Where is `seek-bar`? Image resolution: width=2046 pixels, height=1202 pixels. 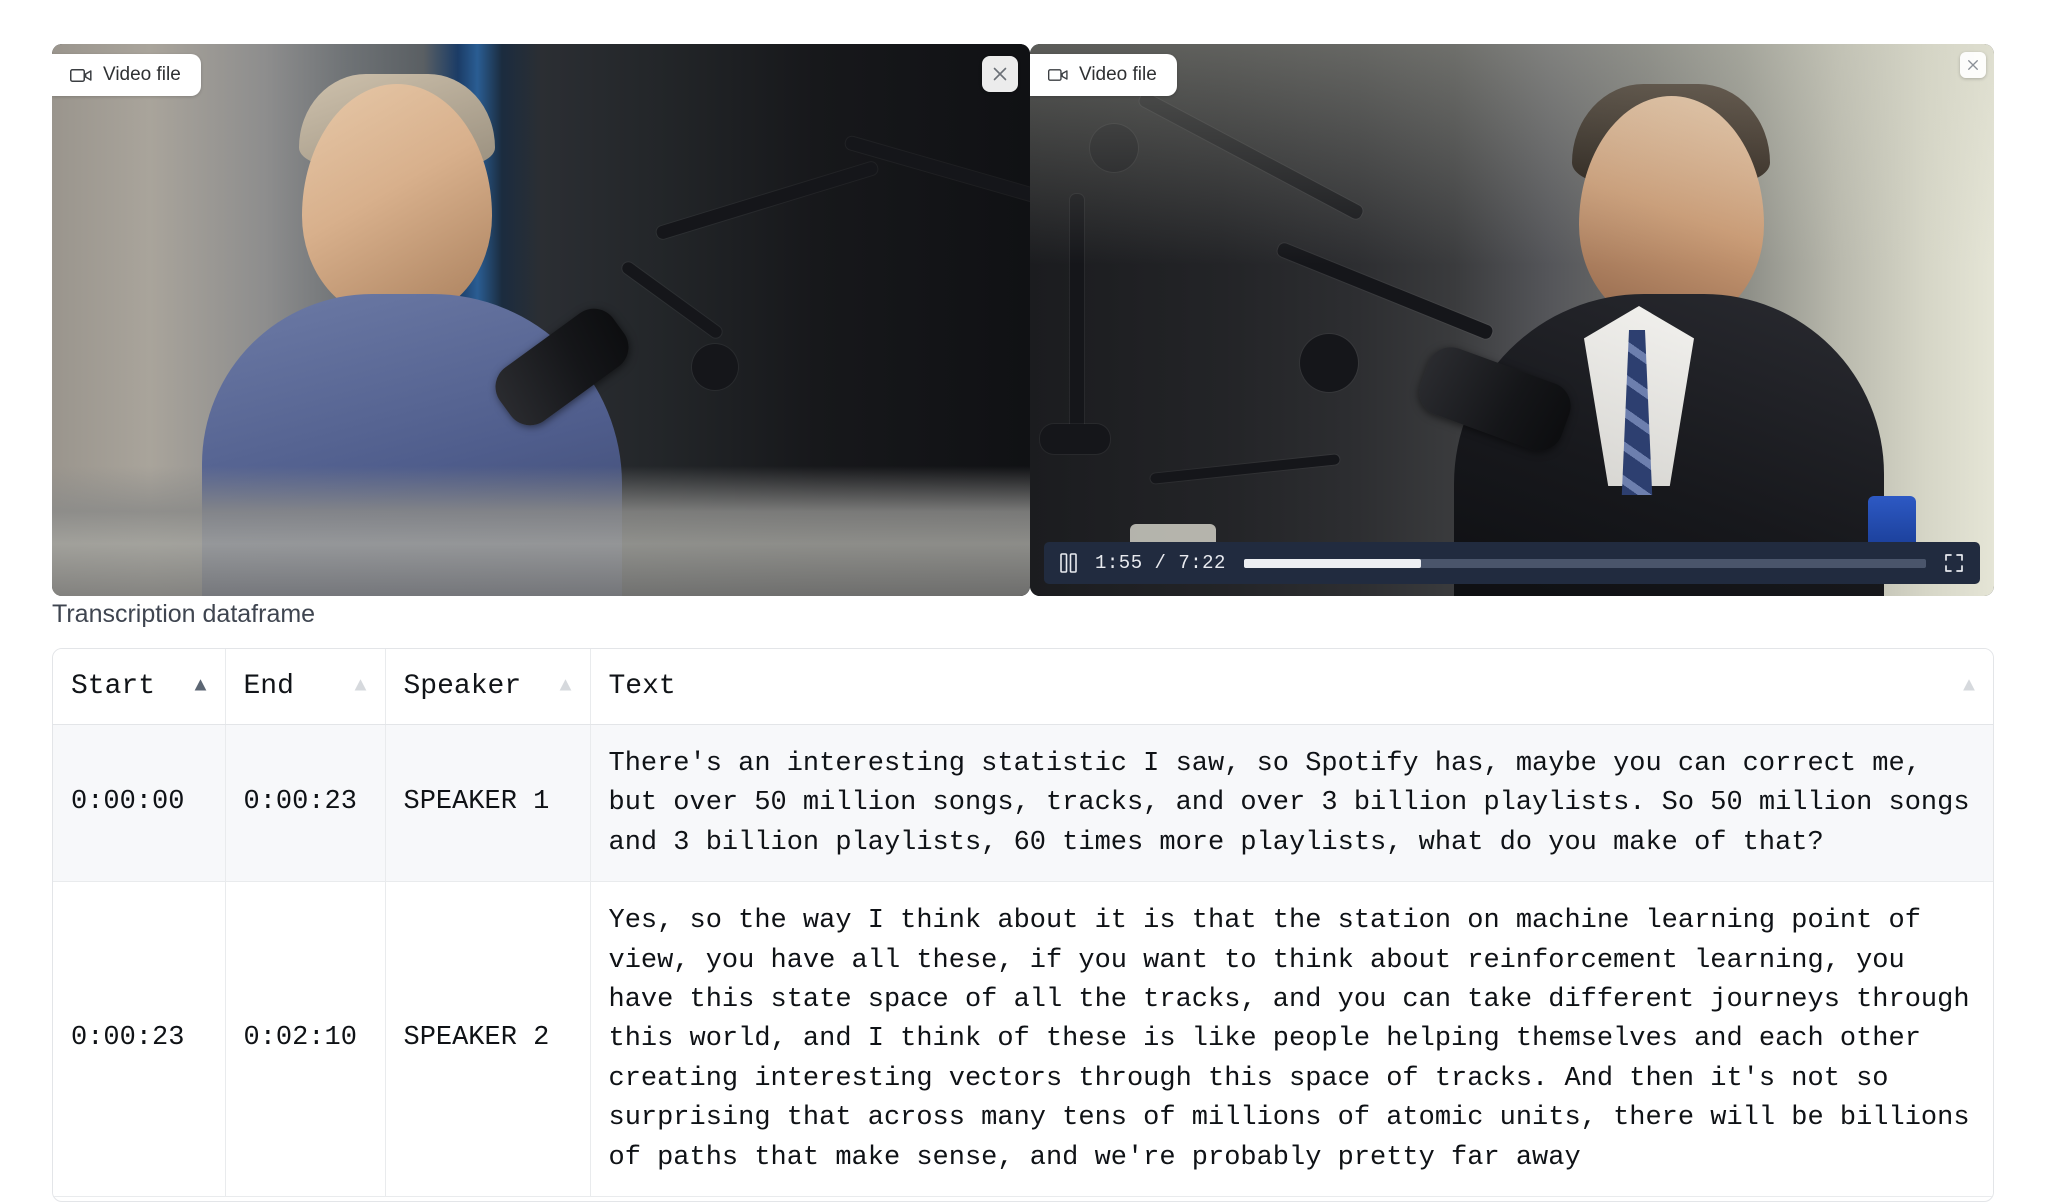
seek-bar is located at coordinates (1584, 563).